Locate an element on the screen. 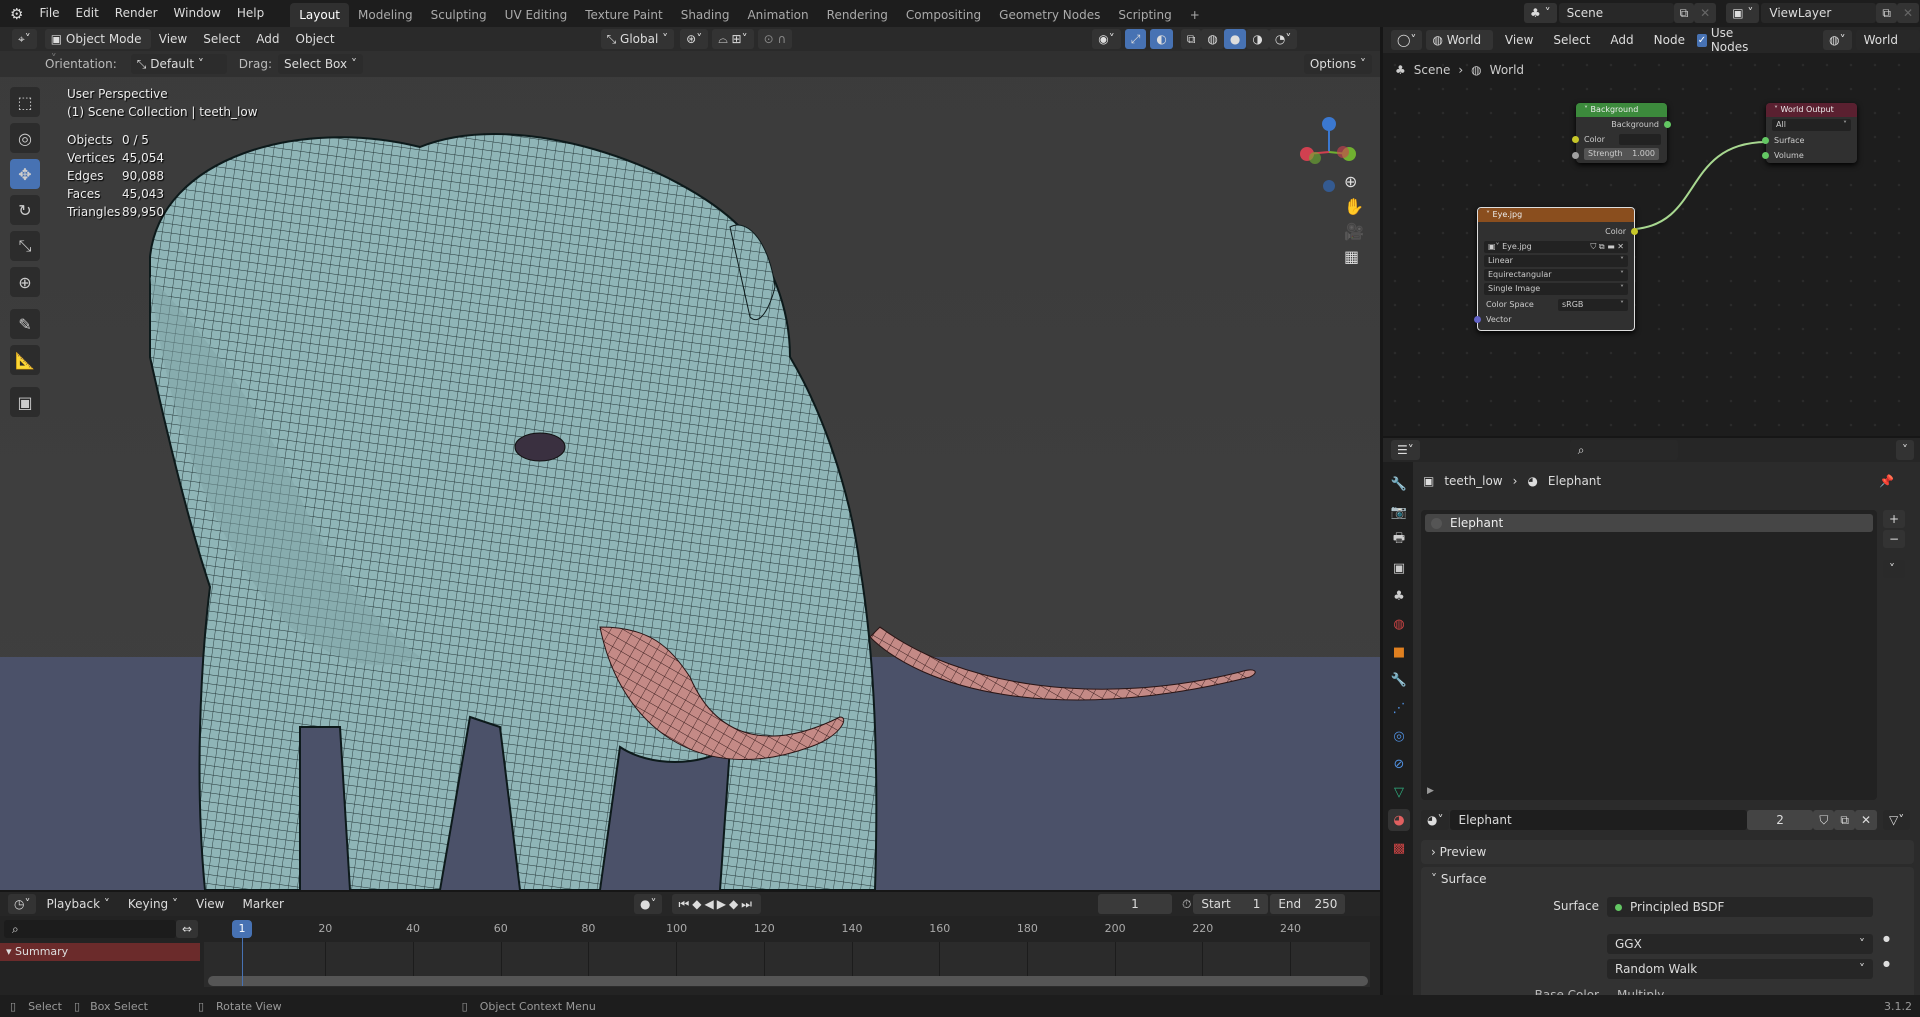 Image resolution: width=1920 pixels, height=1017 pixels. snap-icon: ⌓ ⊞˅ is located at coordinates (733, 39).